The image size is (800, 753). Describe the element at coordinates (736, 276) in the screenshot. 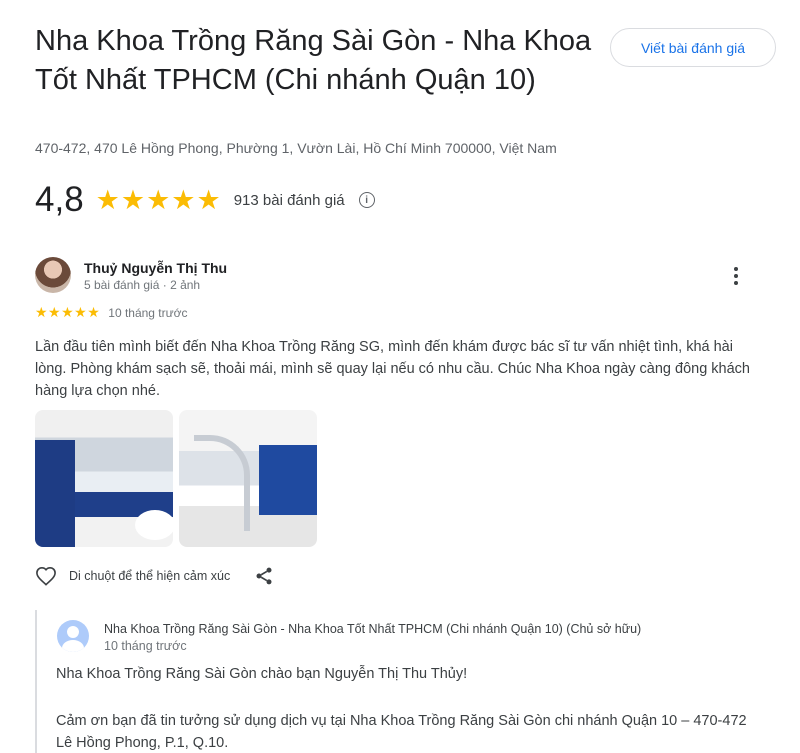

I see `more-vertical-icon` at that location.